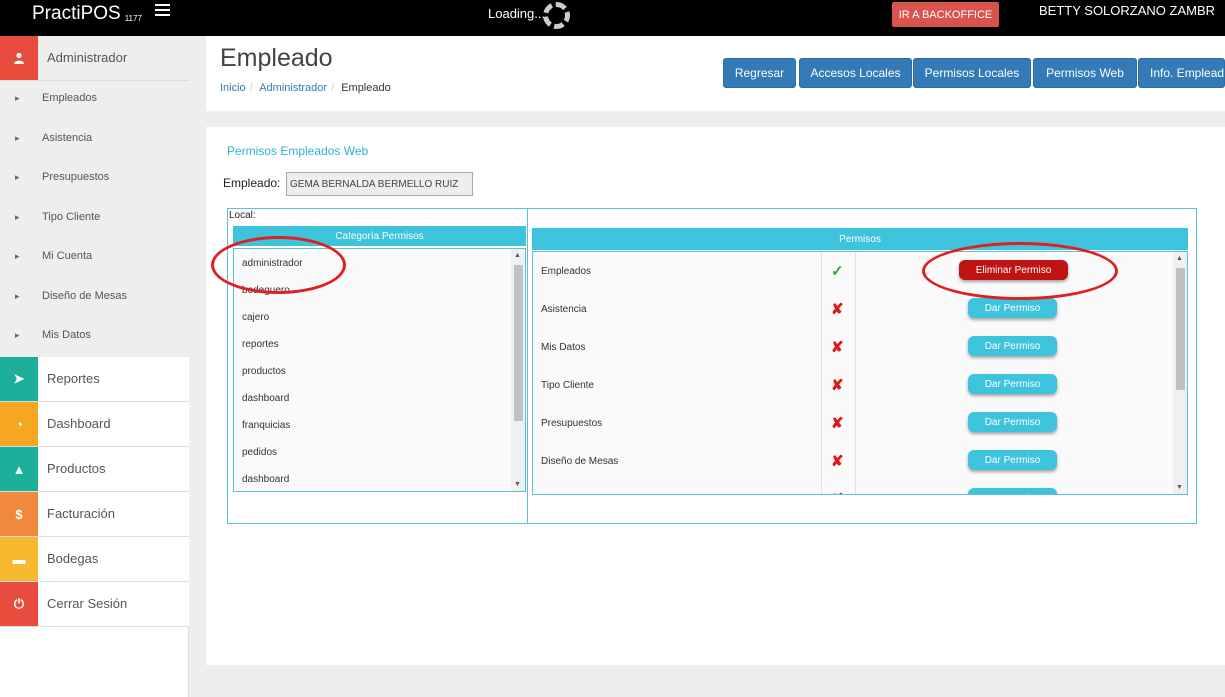  What do you see at coordinates (87, 57) in the screenshot?
I see `sidebar-item-label: Administrador` at bounding box center [87, 57].